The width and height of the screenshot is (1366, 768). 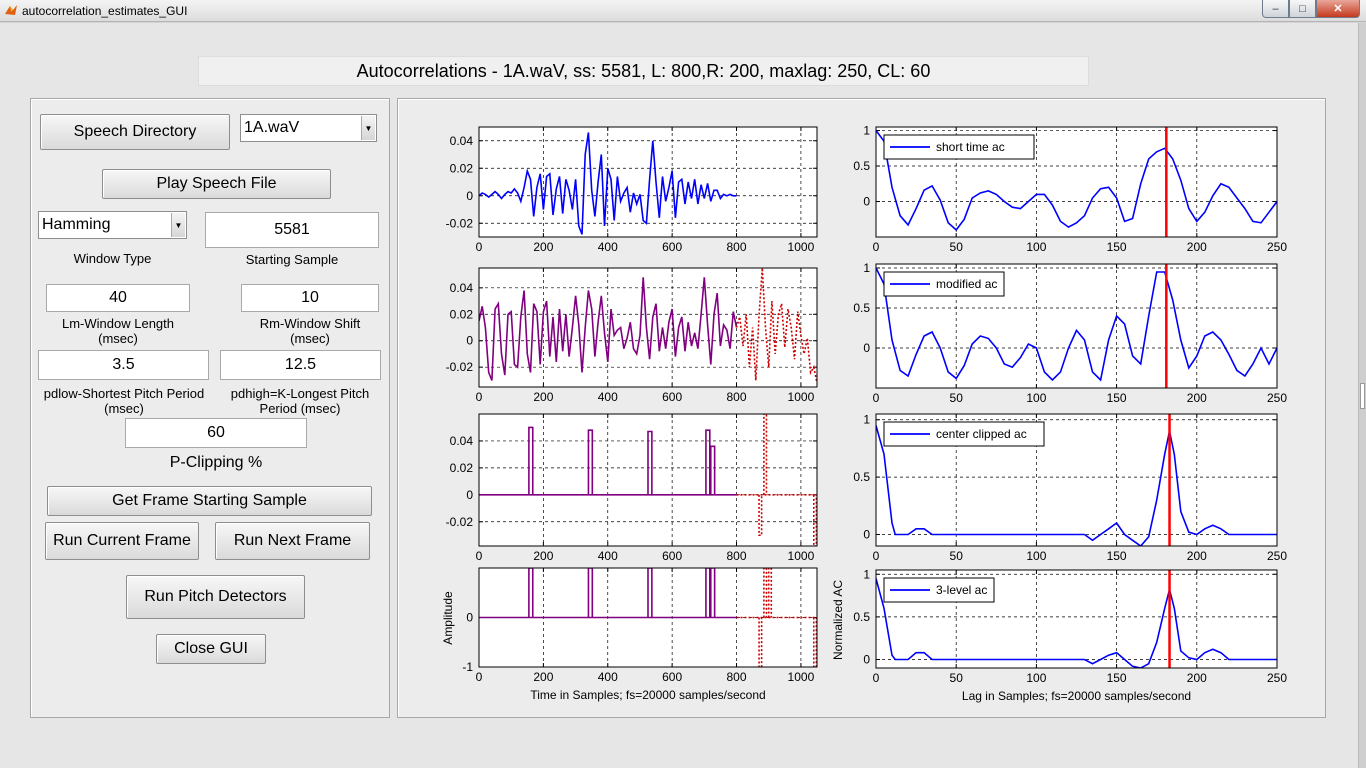 I want to click on lm-window-length-label: Lm-Window Length (msec), so click(x=118, y=331).